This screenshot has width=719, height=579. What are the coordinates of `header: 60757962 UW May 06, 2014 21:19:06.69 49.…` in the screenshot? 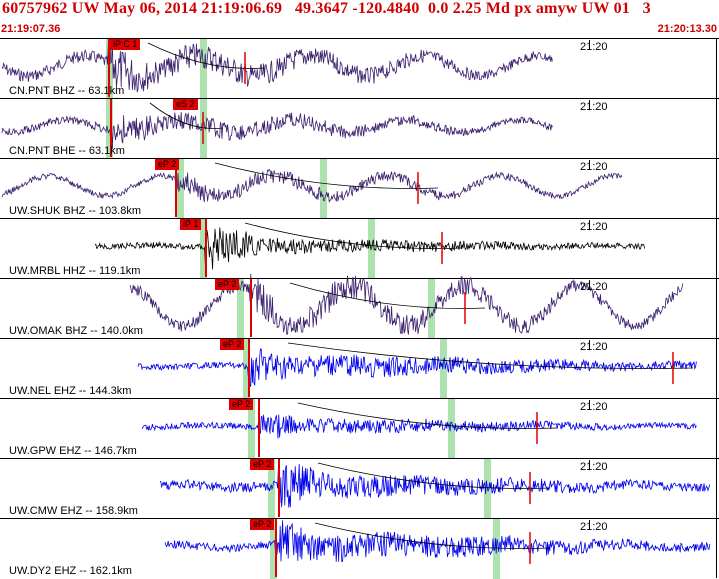 It's located at (359, 20).